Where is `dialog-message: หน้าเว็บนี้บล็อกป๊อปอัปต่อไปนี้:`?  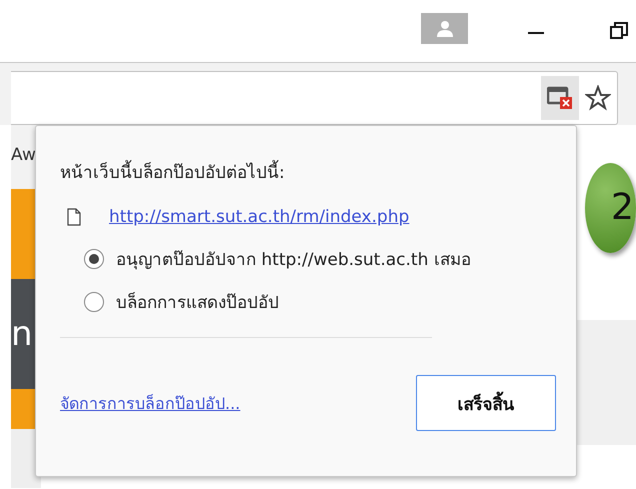 dialog-message: หน้าเว็บนี้บล็อกป๊อปอัปต่อไปนี้: is located at coordinates (306, 171).